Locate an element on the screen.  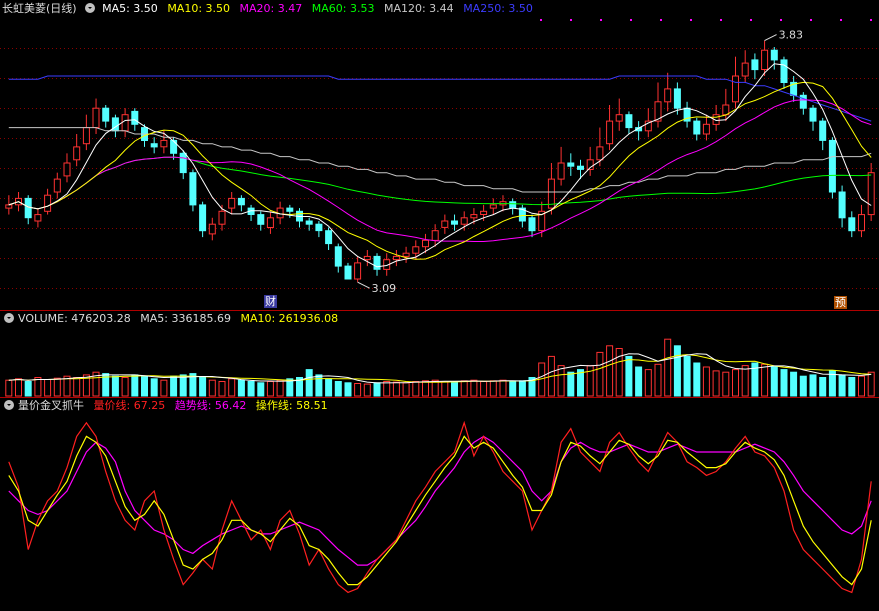
indicator-line1-readout: 量价线: 67.25 is located at coordinates (129, 405).